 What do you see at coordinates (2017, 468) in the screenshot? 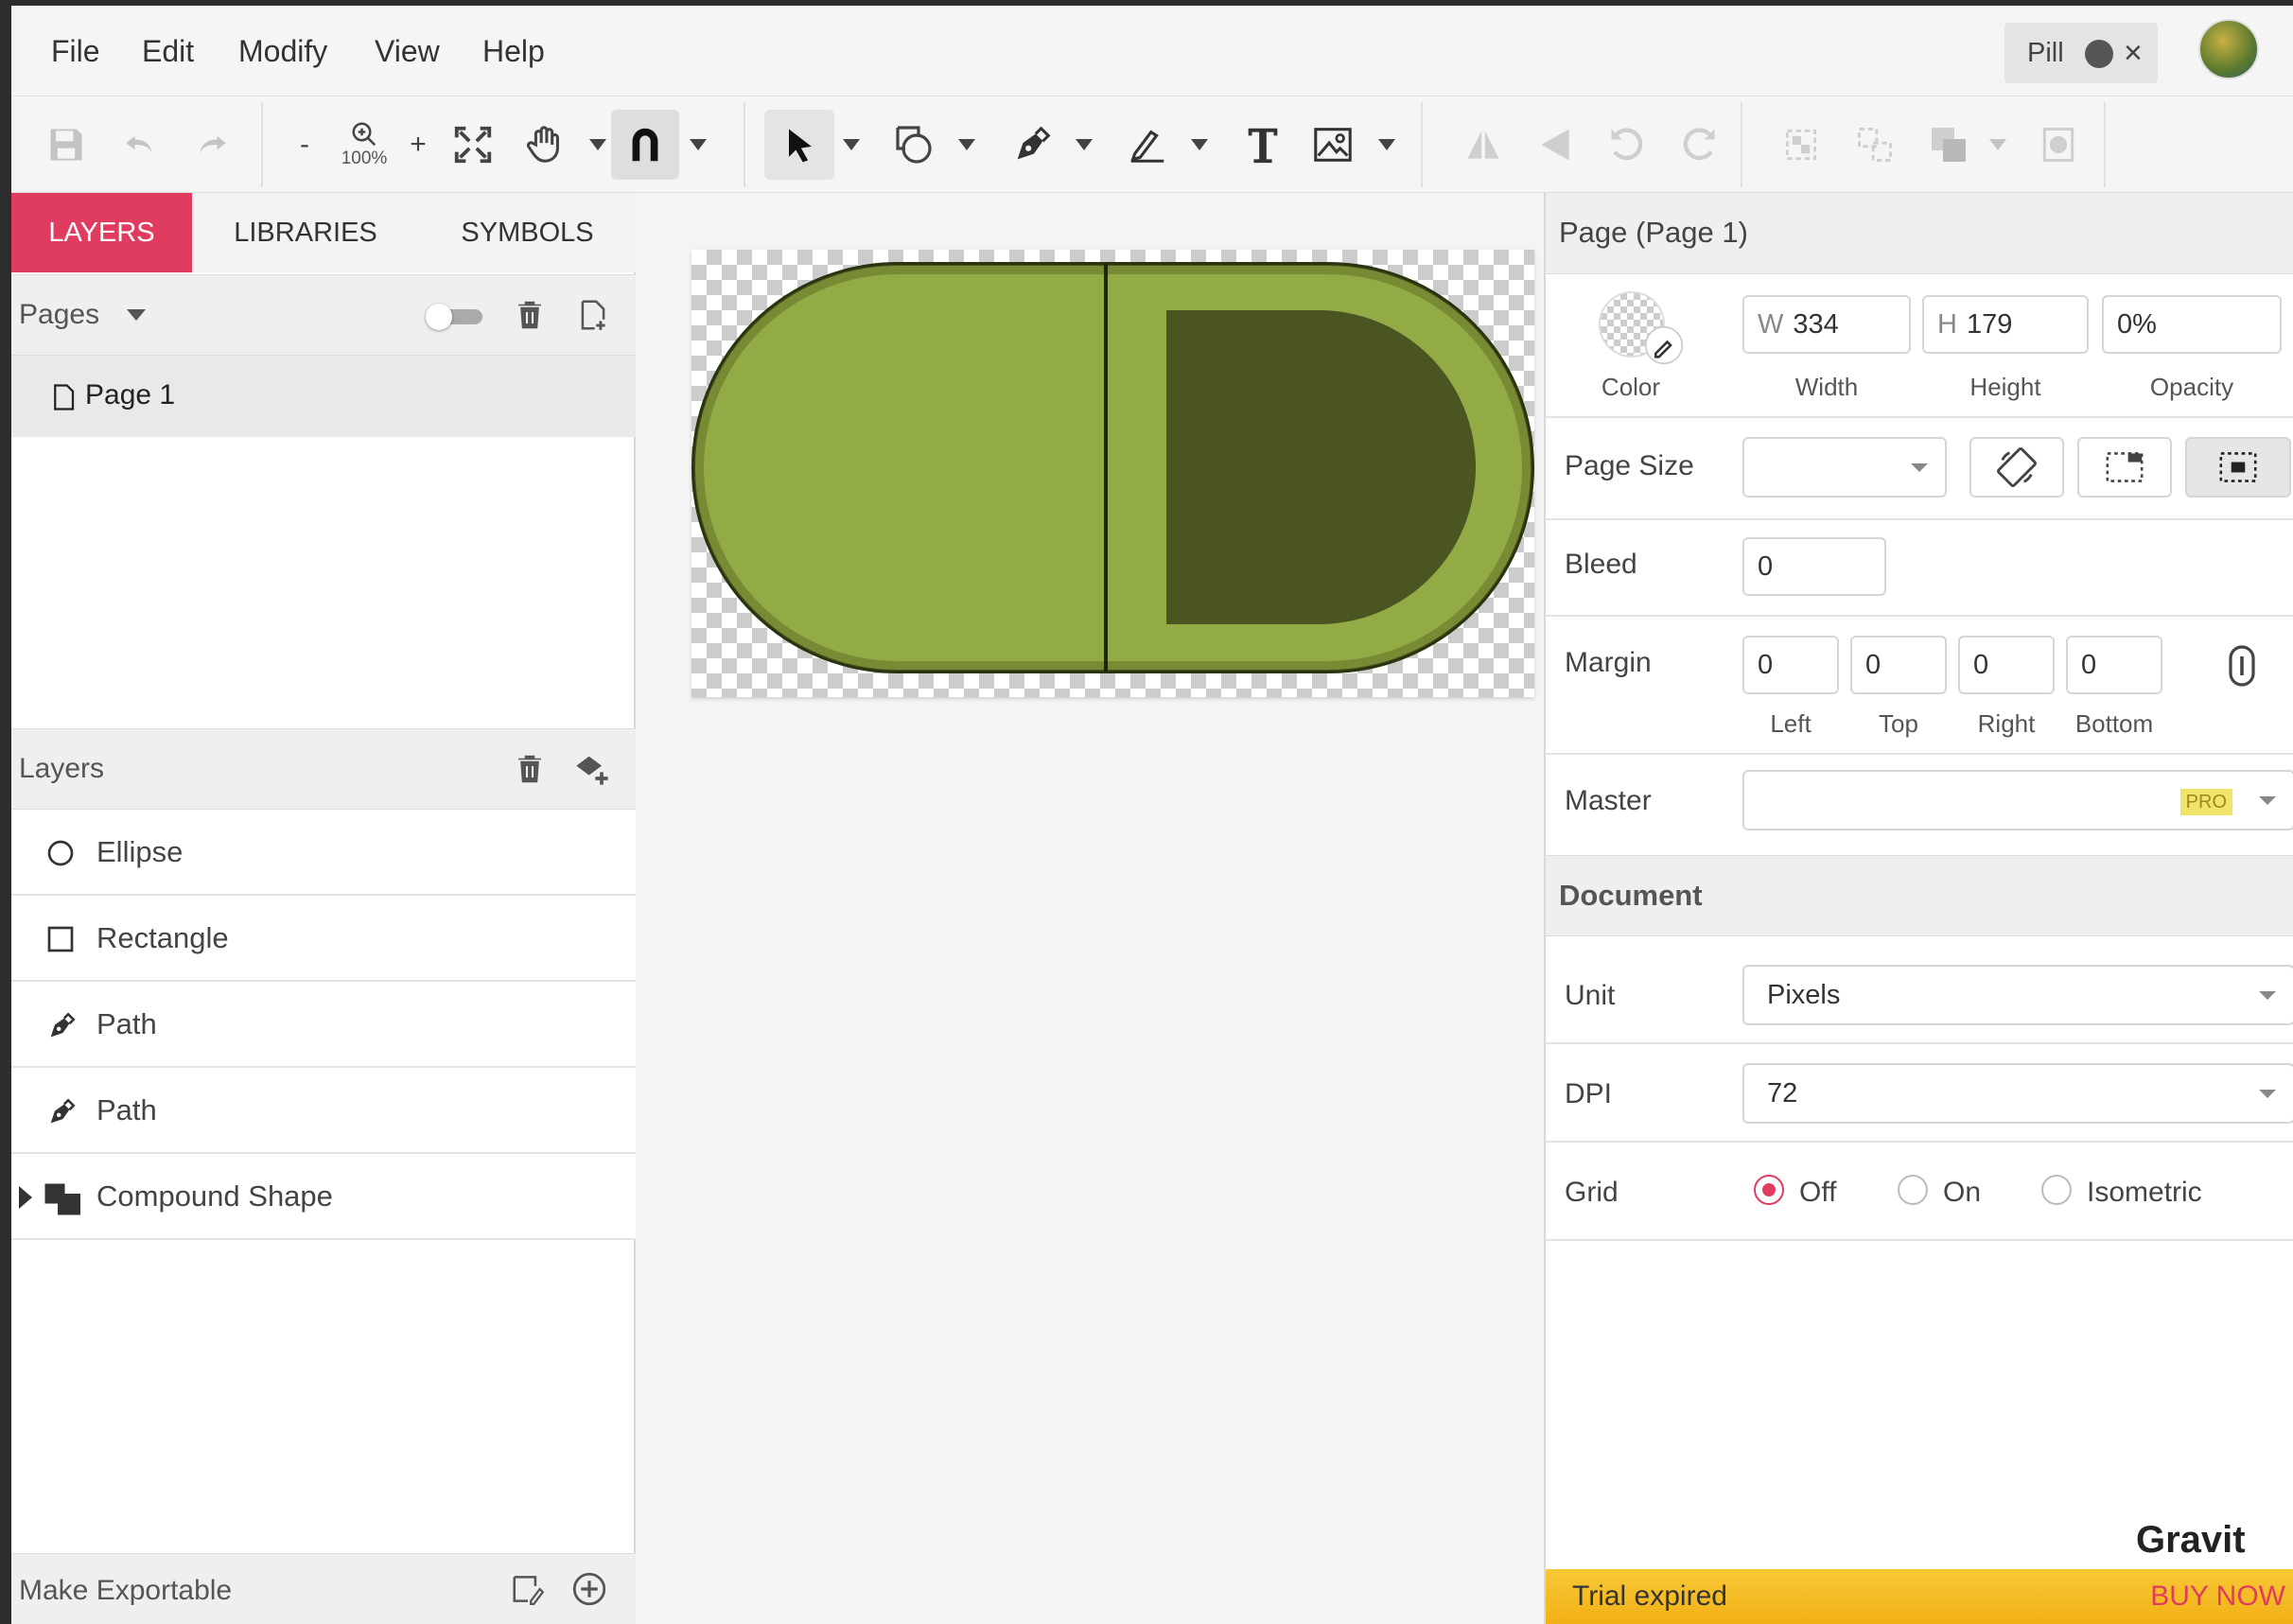
I see `orientation-button` at bounding box center [2017, 468].